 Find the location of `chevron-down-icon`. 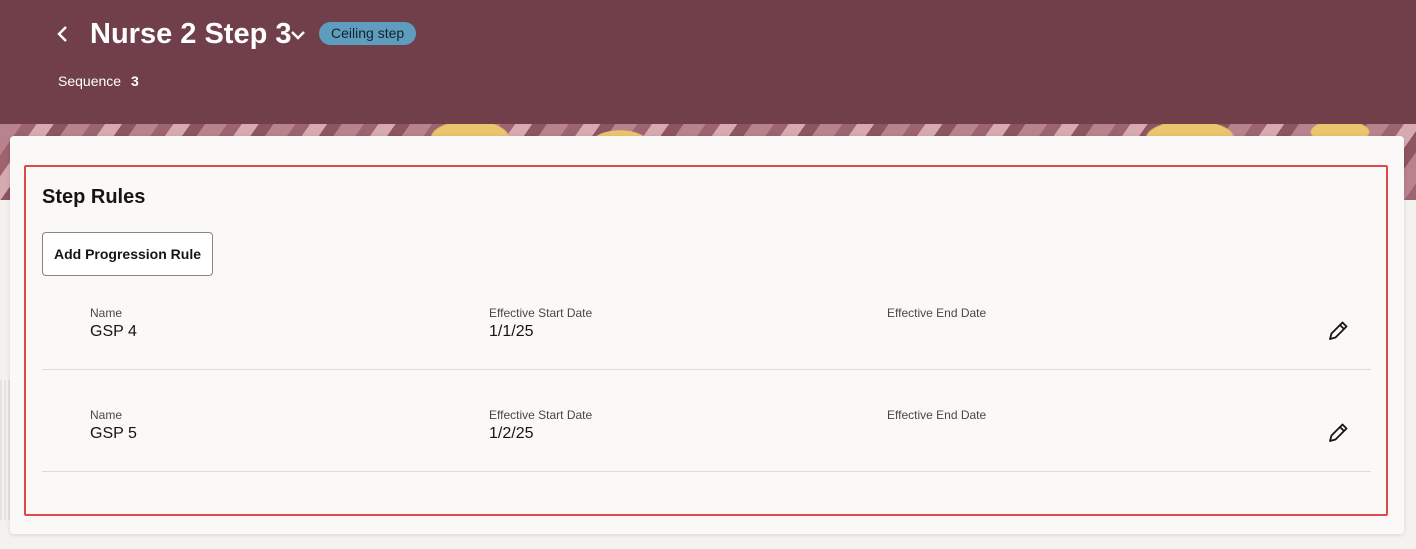

chevron-down-icon is located at coordinates (298, 34).